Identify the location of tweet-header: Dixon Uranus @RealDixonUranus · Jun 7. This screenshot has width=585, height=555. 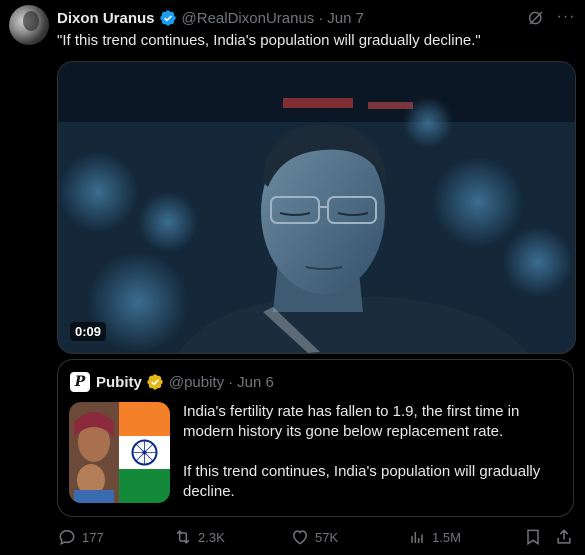
(210, 18).